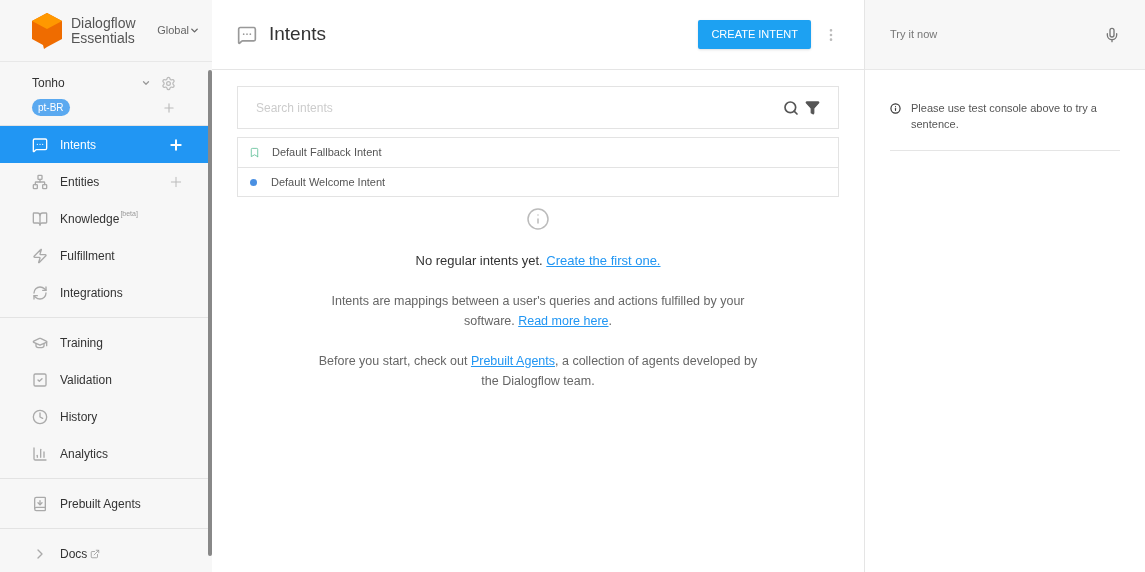  Describe the element at coordinates (106, 416) in the screenshot. I see `sidebar-item: History` at that location.